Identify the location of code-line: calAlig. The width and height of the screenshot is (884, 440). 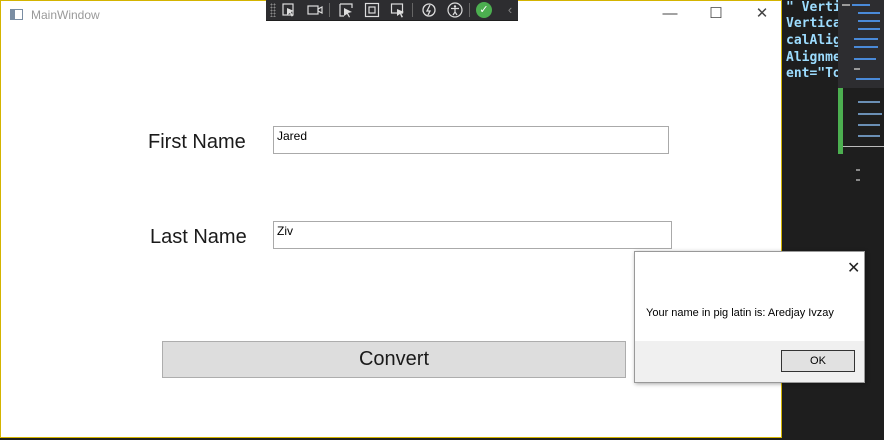
(813, 40).